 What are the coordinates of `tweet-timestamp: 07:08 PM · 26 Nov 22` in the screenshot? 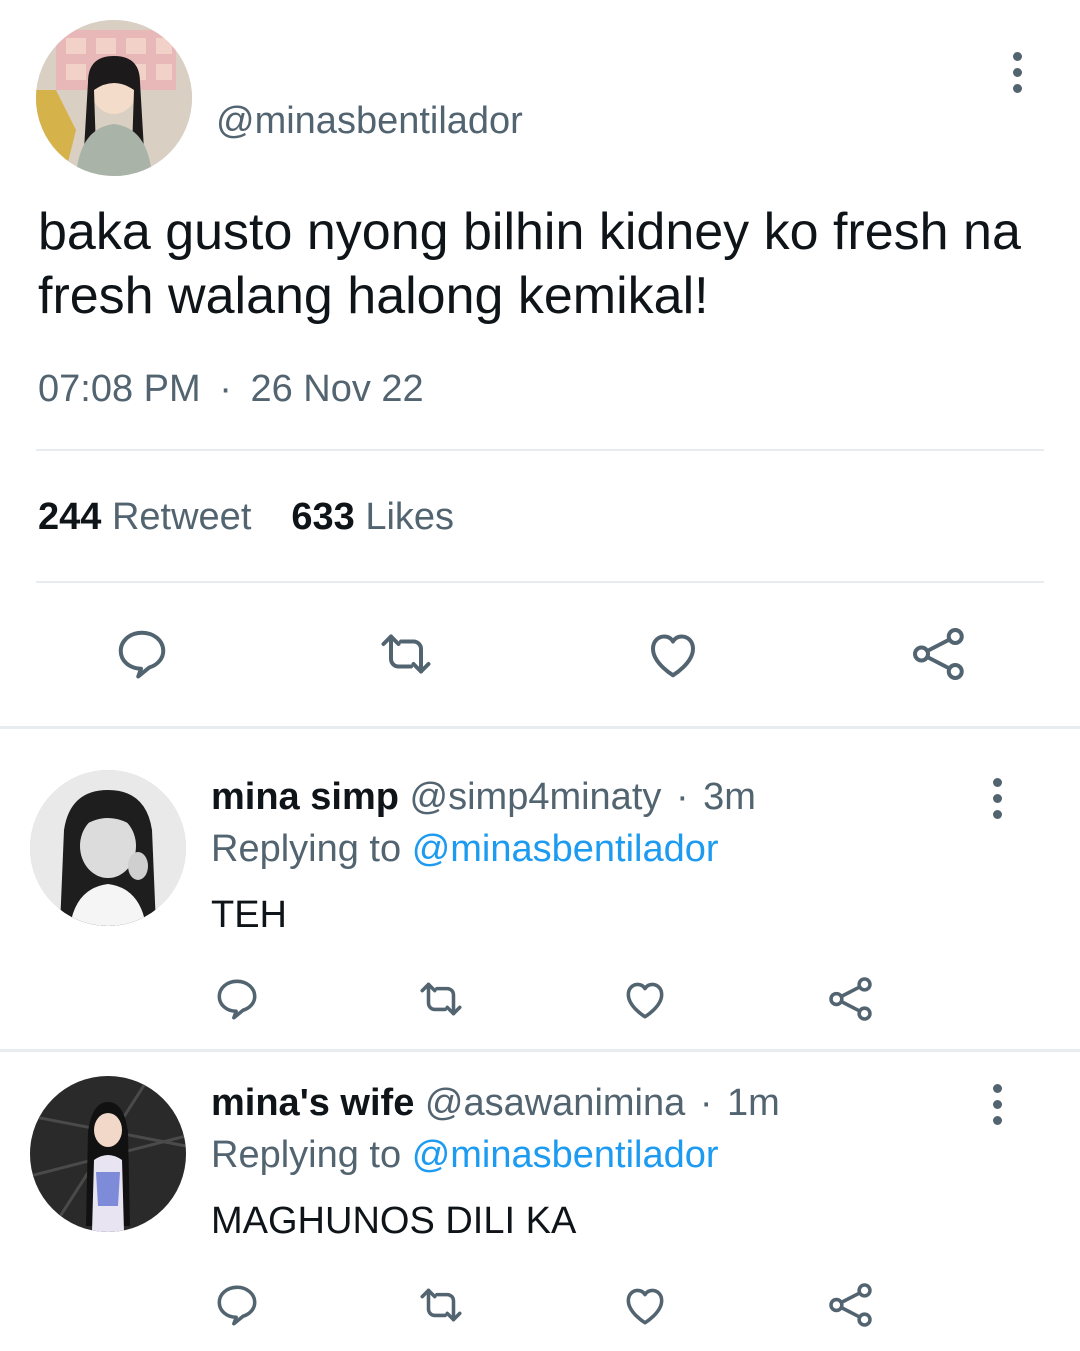 It's located at (231, 389).